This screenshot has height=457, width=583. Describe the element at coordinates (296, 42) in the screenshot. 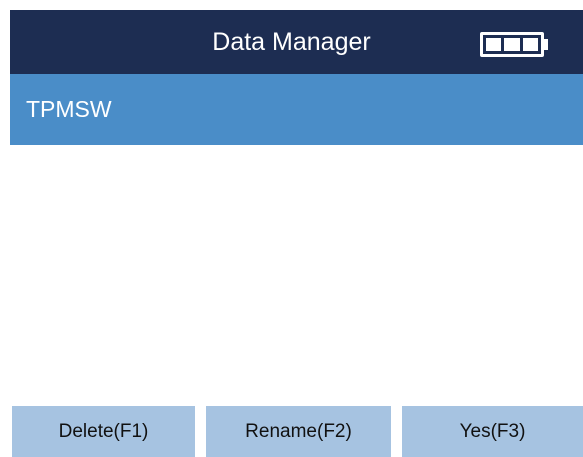

I see `title-bar: Data Manager` at that location.